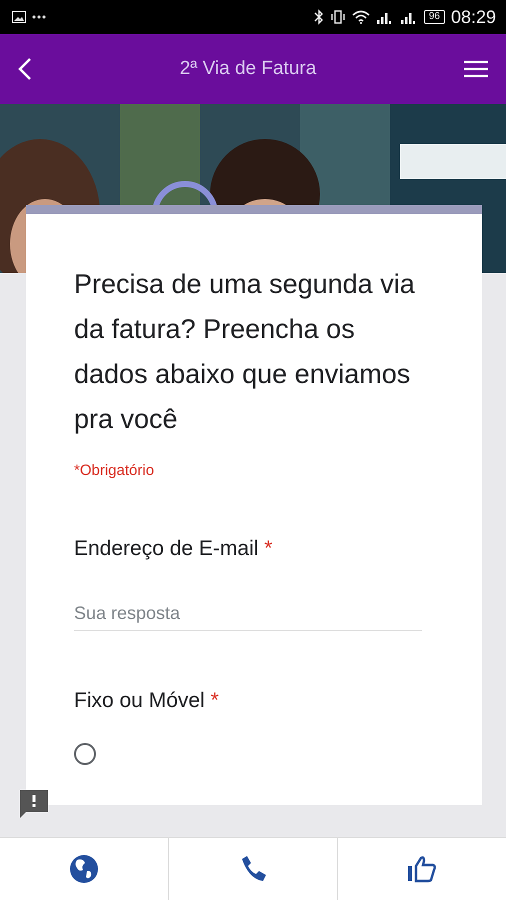  What do you see at coordinates (139, 700) in the screenshot?
I see `question-label: Fixo ou Móvel` at bounding box center [139, 700].